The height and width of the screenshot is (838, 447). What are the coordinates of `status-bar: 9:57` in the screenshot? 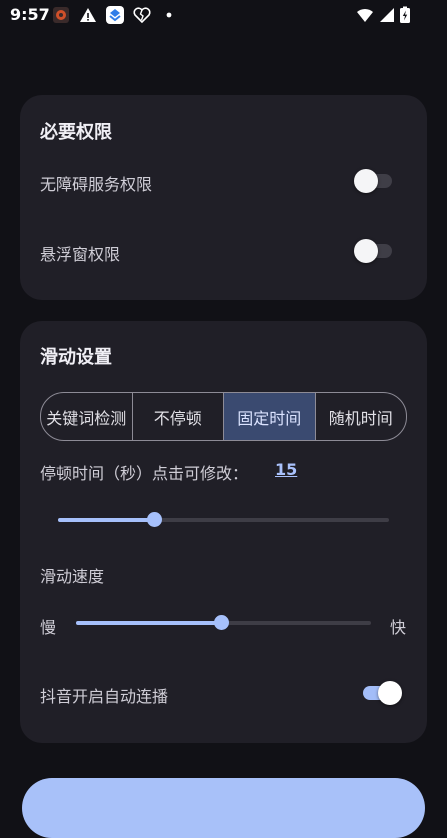 It's located at (223, 15).